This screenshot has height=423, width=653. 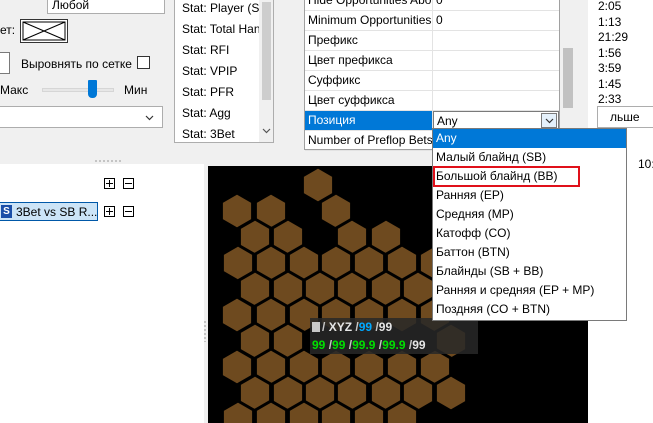 I want to click on property-label: Цвет префикса, so click(x=350, y=60).